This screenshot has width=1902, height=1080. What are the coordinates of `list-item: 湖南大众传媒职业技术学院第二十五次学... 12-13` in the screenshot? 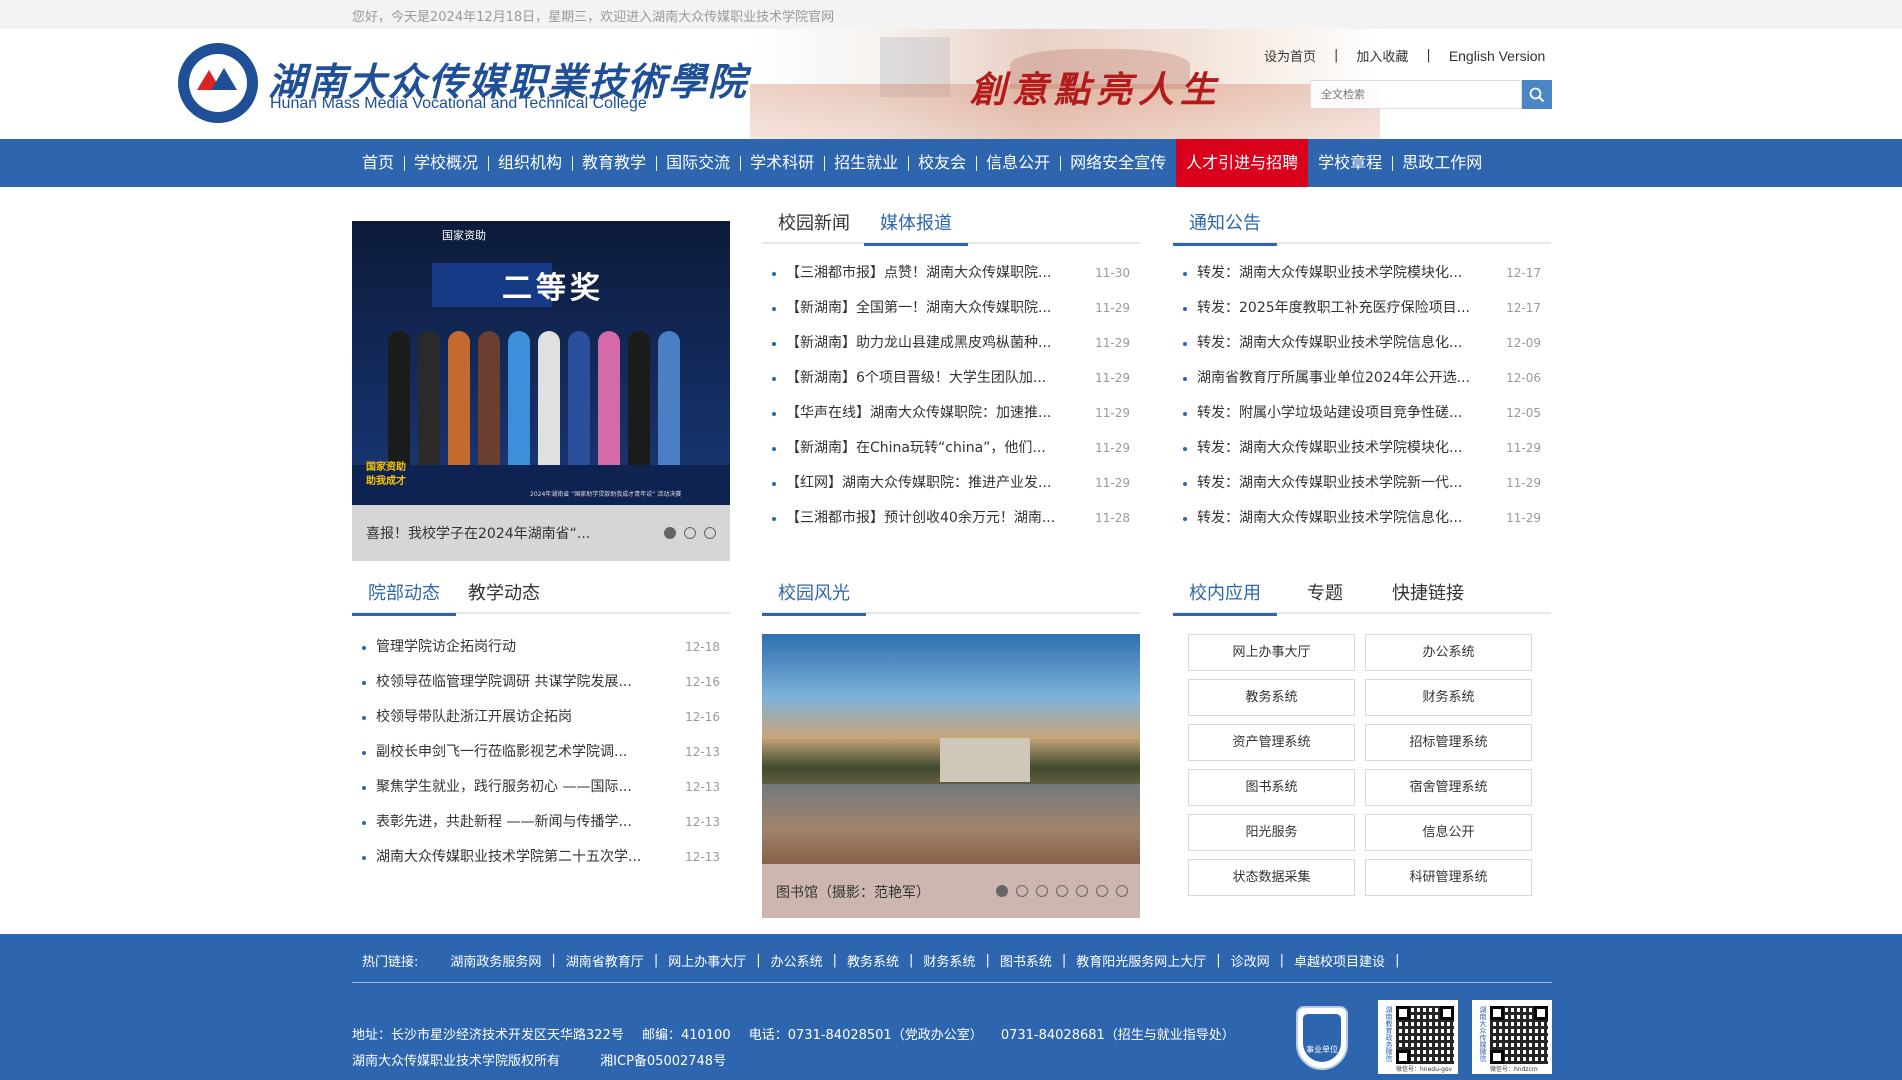 It's located at (541, 857).